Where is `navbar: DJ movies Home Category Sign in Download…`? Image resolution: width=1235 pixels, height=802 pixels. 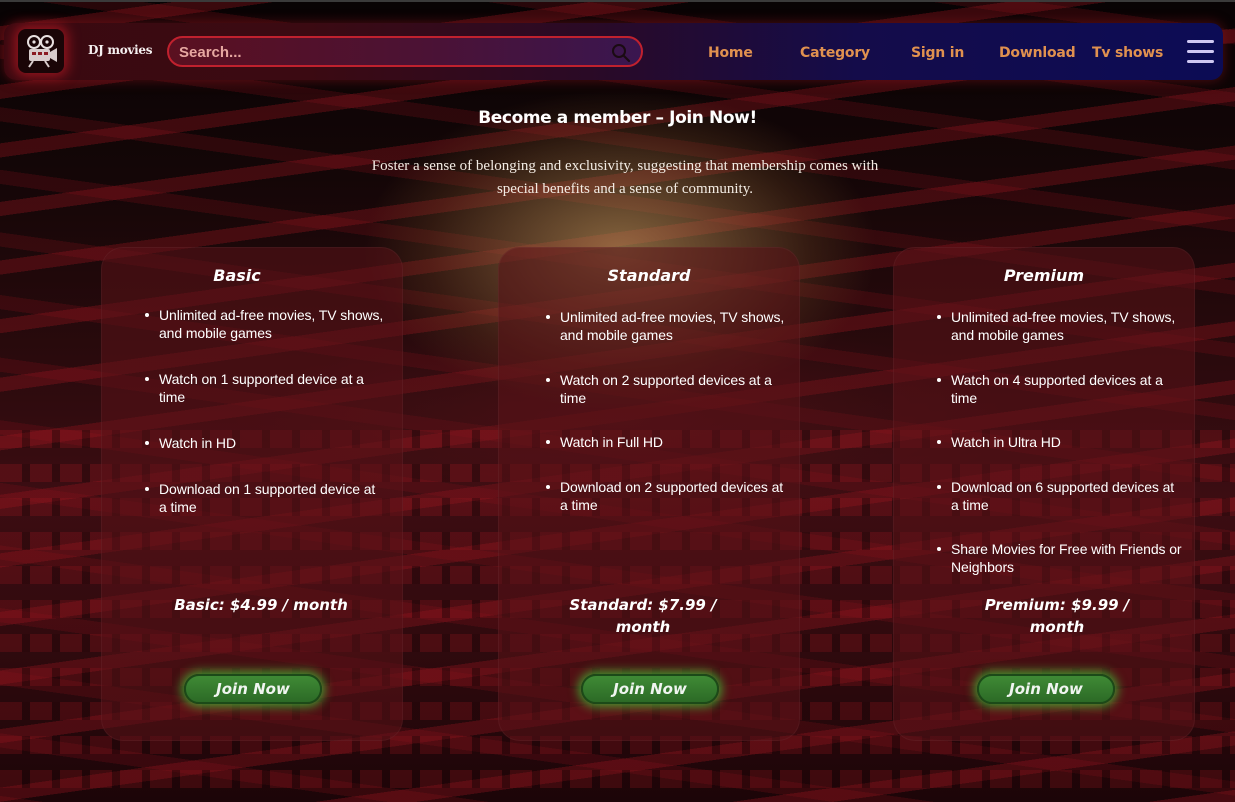
navbar: DJ movies Home Category Sign in Download… is located at coordinates (613, 51).